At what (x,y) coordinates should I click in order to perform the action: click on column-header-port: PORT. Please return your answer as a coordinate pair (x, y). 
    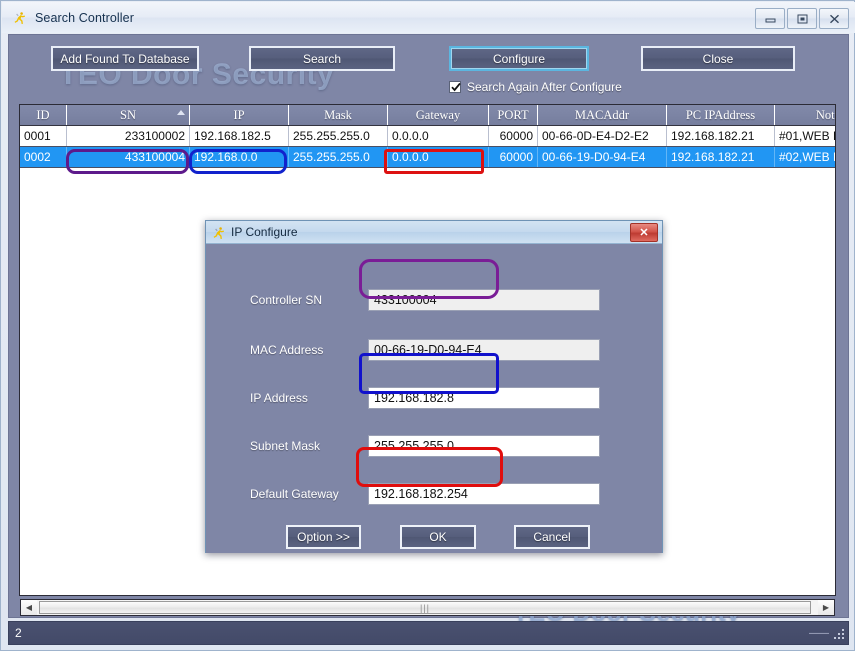
    Looking at the image, I should click on (513, 115).